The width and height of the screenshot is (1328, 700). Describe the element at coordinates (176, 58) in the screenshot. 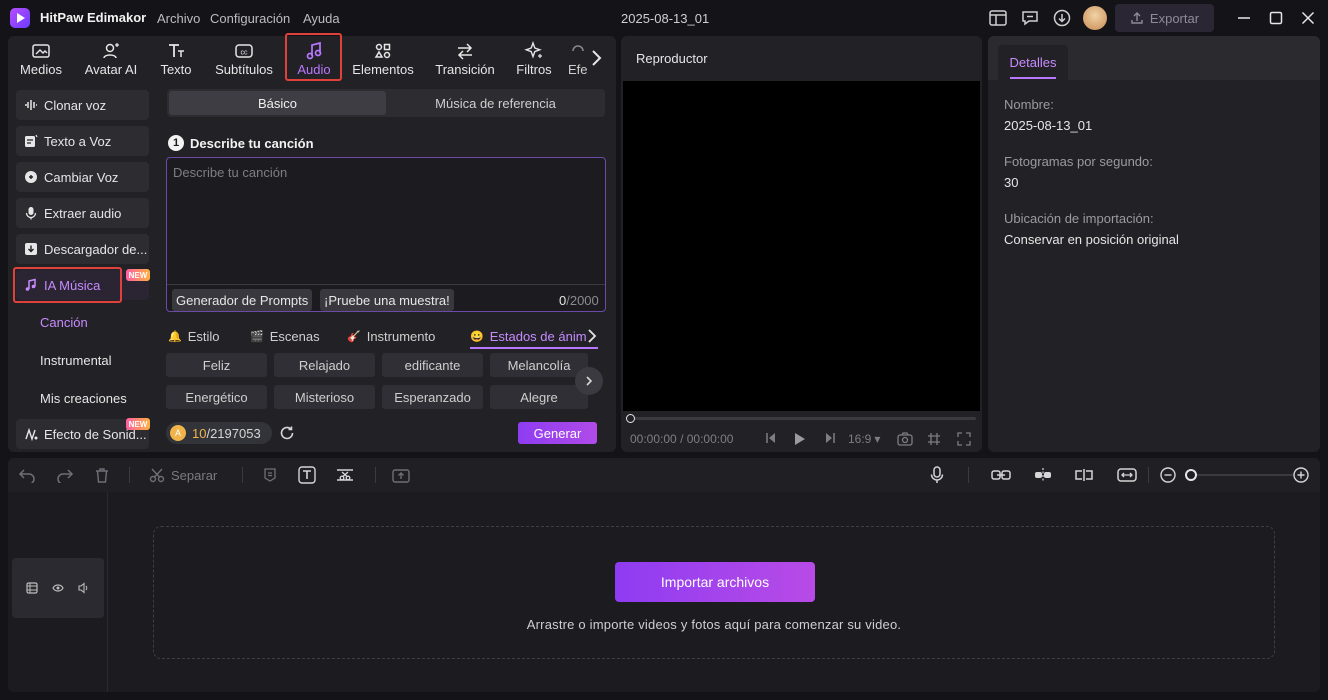

I see `tab-texto: Texto` at that location.